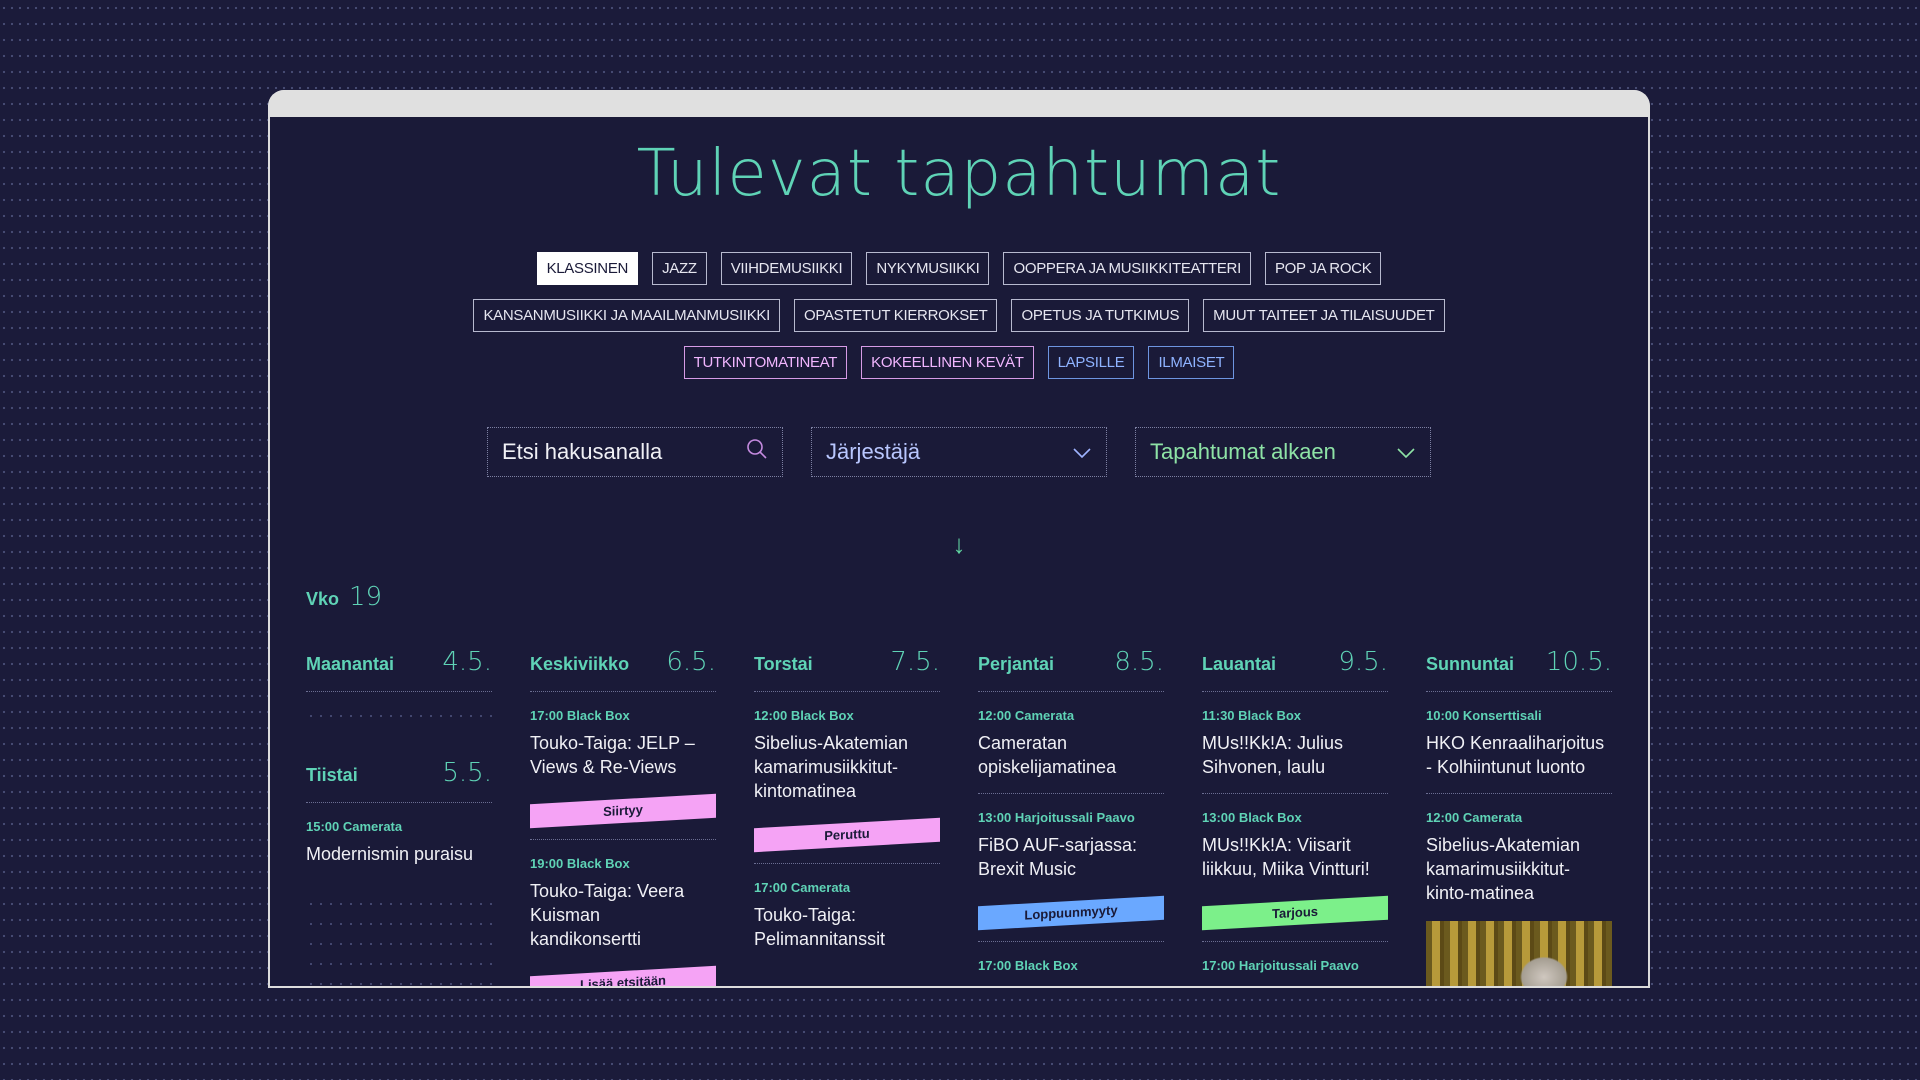 The image size is (1920, 1080). Describe the element at coordinates (1252, 817) in the screenshot. I see `event-time-venue: 13:00 Black Box` at that location.